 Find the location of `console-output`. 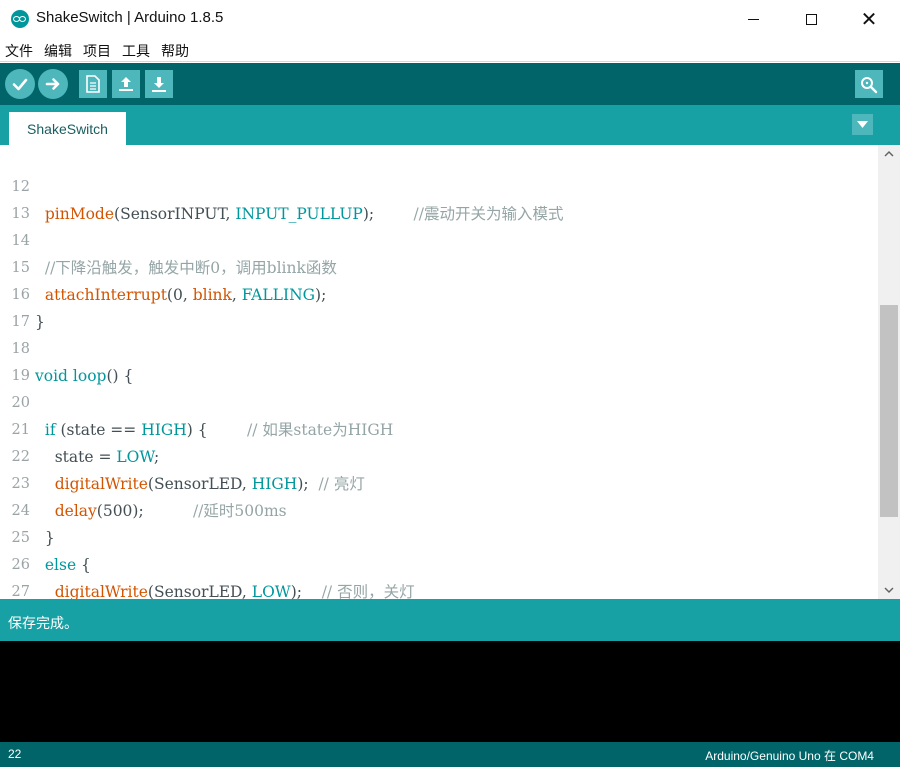

console-output is located at coordinates (450, 691).